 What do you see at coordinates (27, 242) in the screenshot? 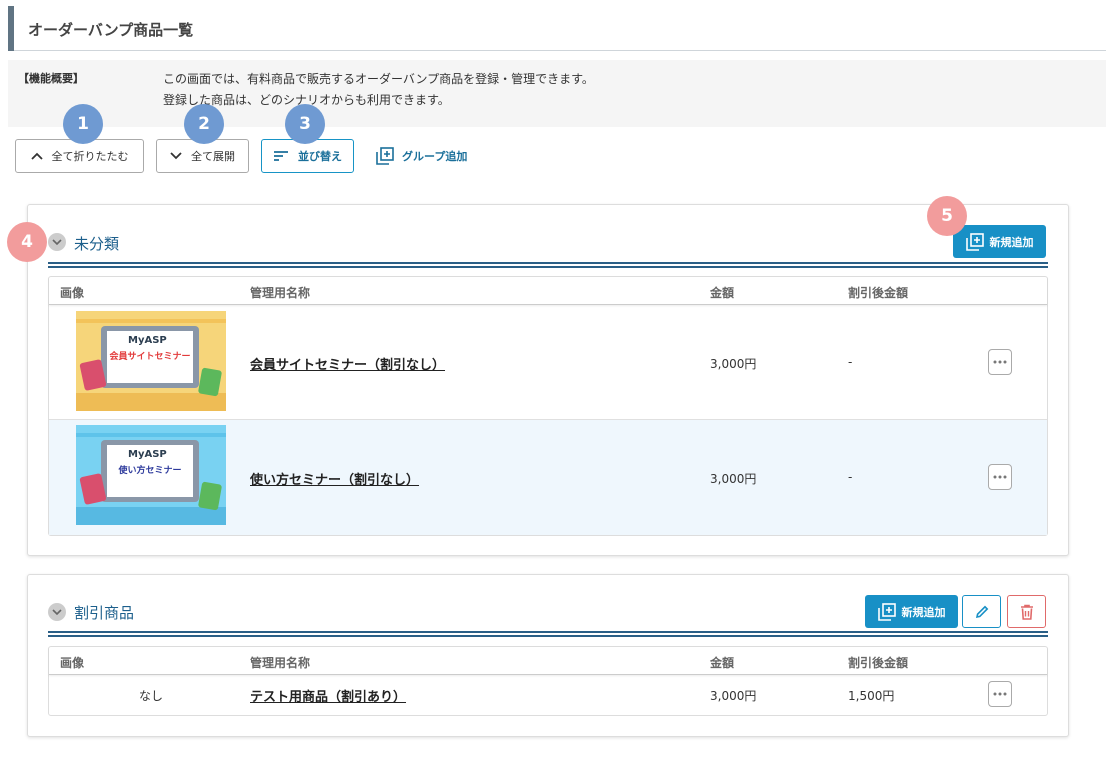
I see `callout-badge-4: 4` at bounding box center [27, 242].